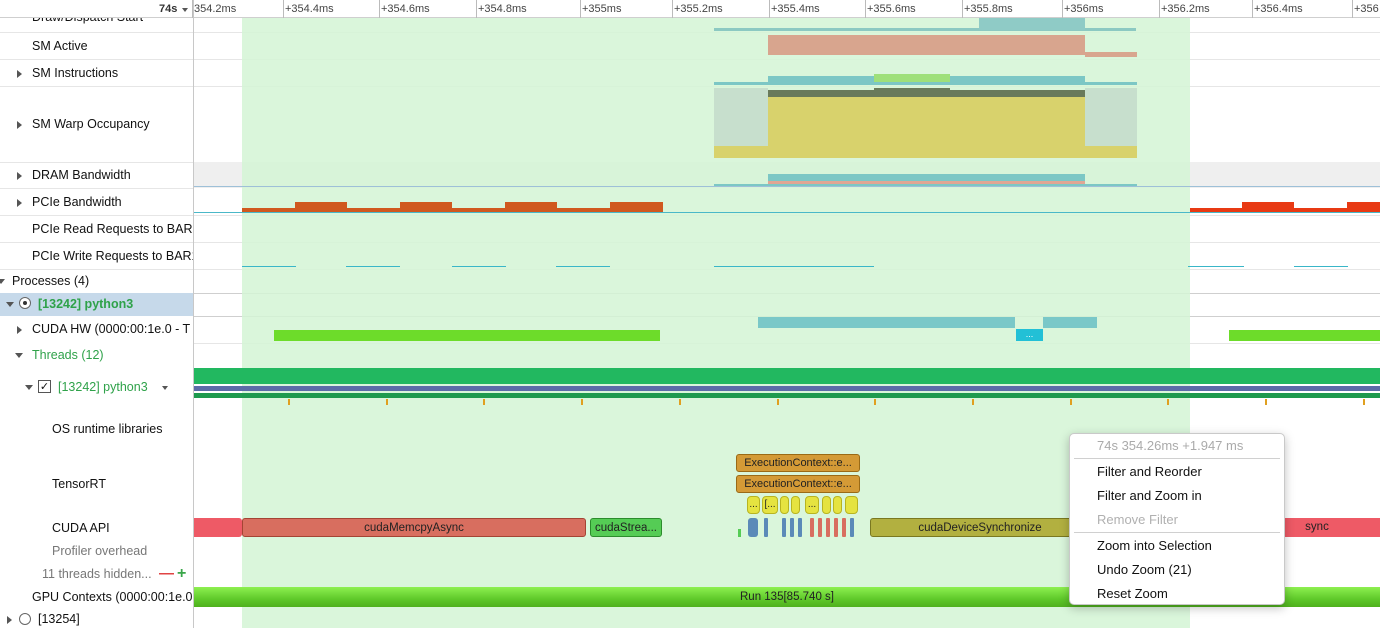 This screenshot has width=1380, height=628. What do you see at coordinates (185, 10) in the screenshot?
I see `ruler-dropdown-icon` at bounding box center [185, 10].